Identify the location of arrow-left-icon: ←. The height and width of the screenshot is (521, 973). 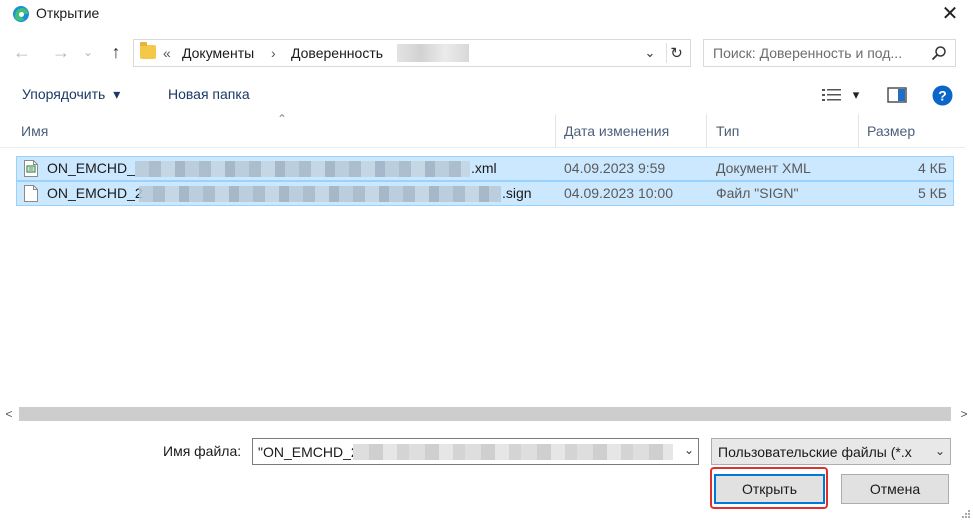
(22, 51).